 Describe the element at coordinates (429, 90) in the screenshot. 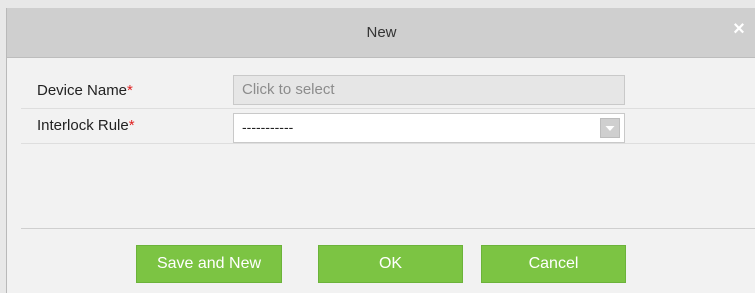

I see `device-name-field: Click to select` at that location.